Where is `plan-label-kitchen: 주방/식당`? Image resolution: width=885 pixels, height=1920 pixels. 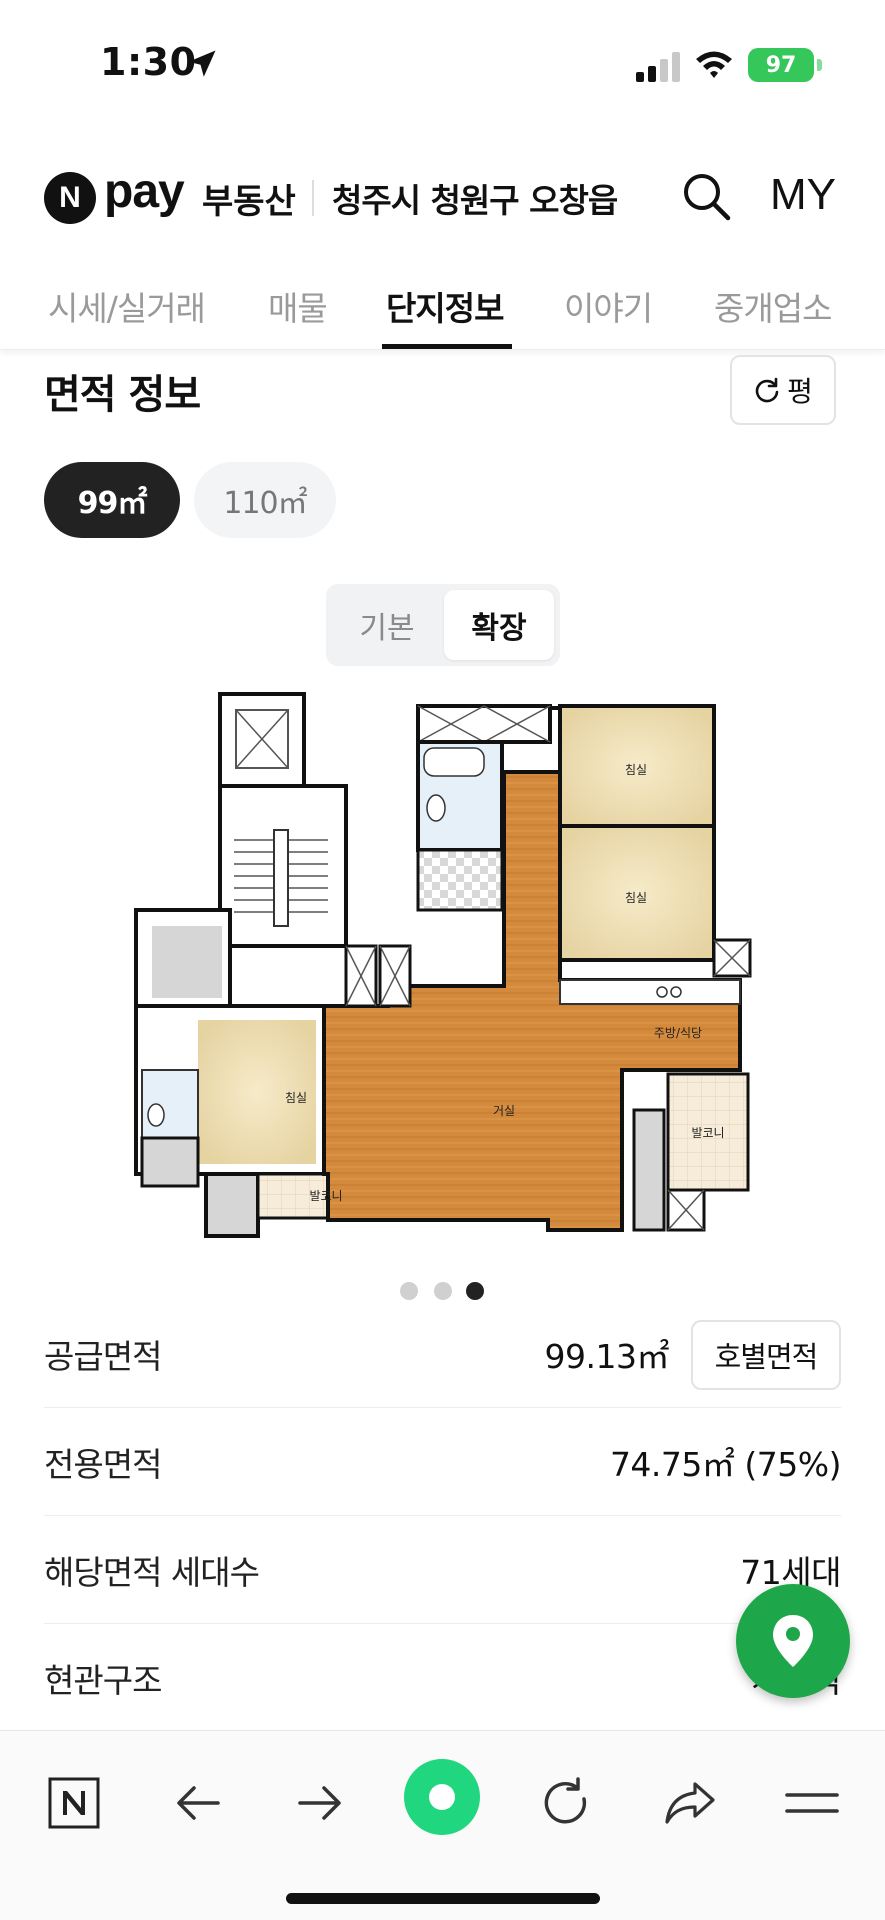 plan-label-kitchen: 주방/식당 is located at coordinates (678, 1033).